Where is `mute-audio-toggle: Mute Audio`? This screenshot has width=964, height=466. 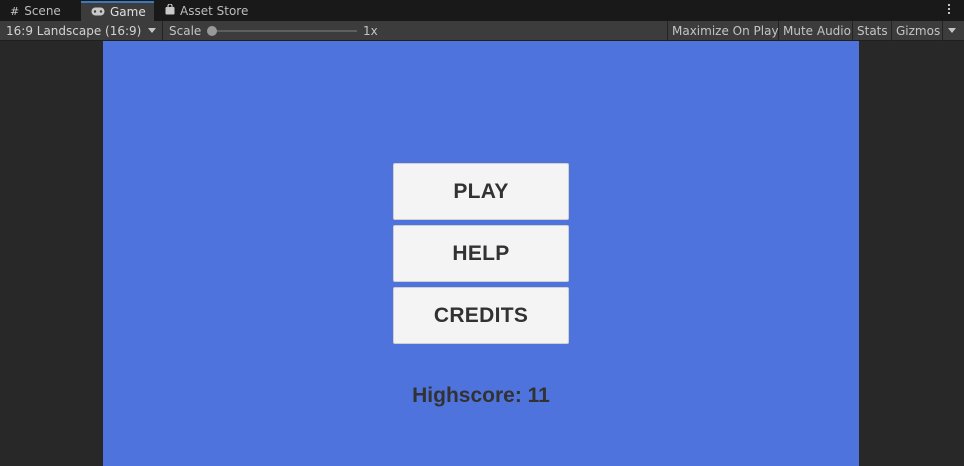 mute-audio-toggle: Mute Audio is located at coordinates (814, 31).